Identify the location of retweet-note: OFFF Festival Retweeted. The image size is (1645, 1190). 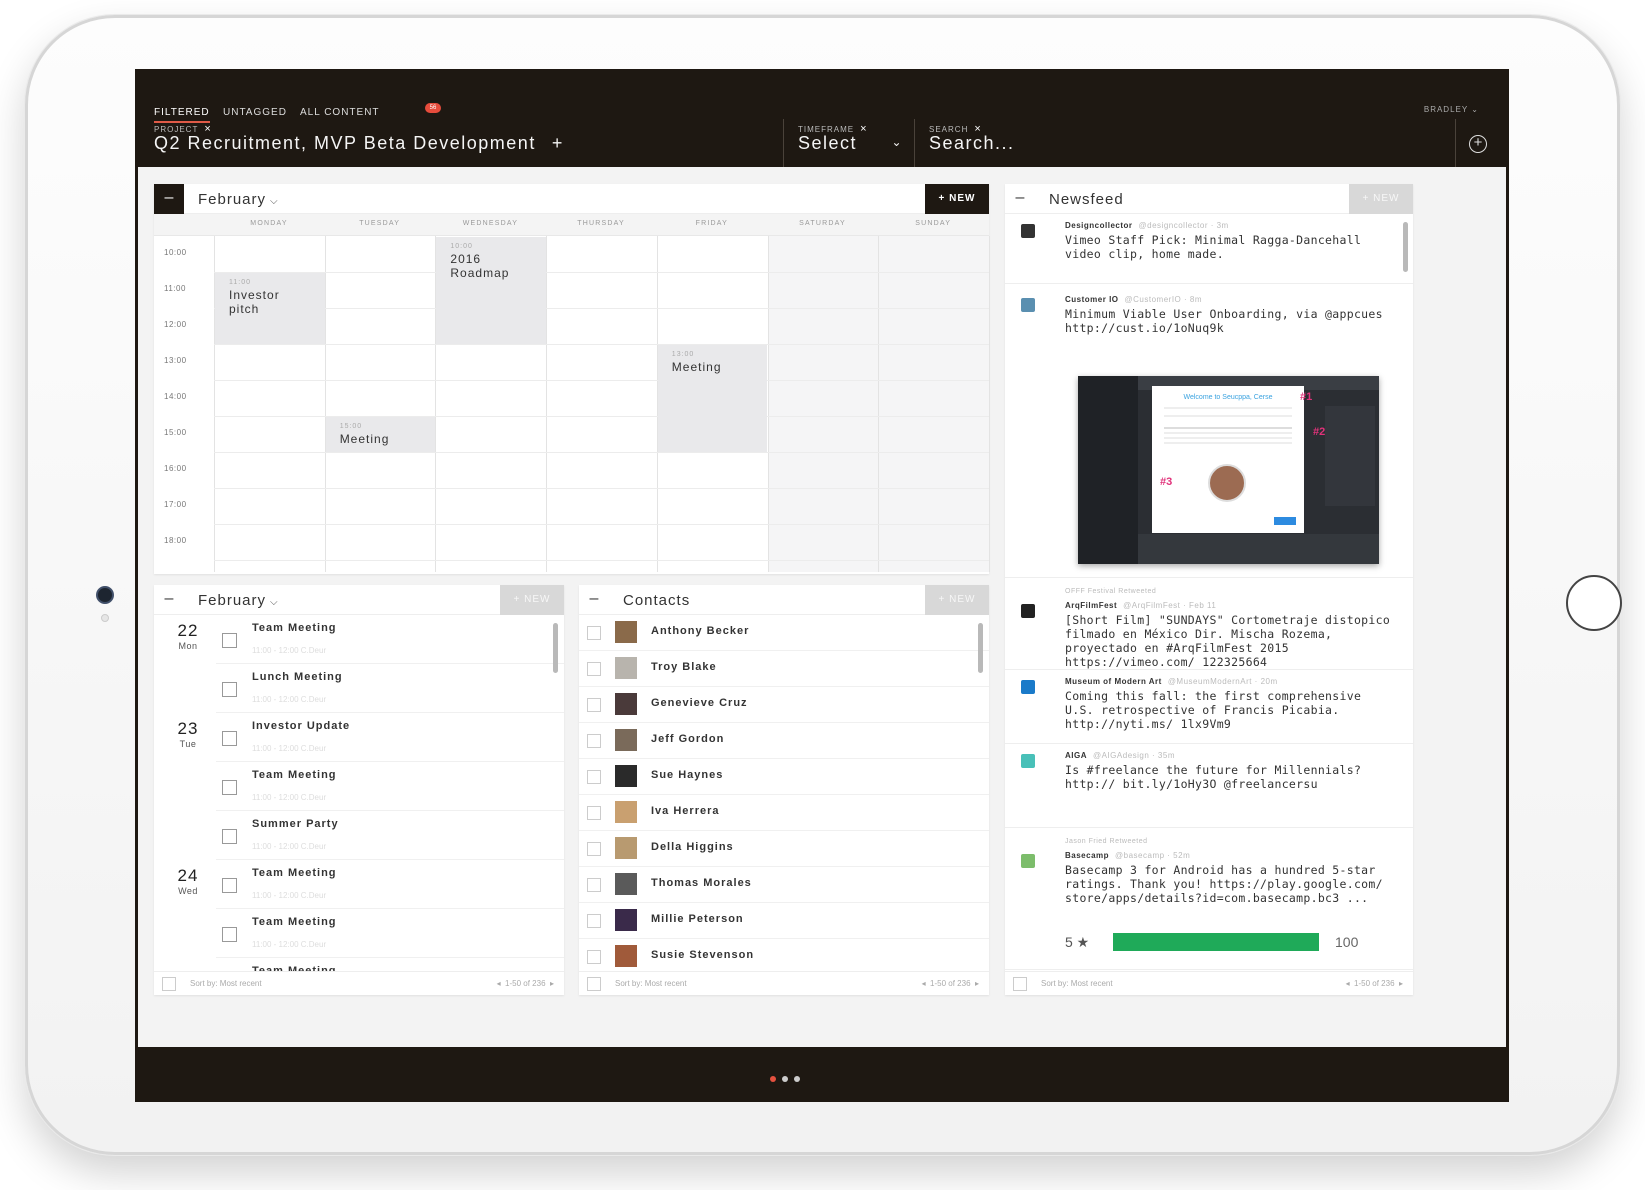
(1111, 591).